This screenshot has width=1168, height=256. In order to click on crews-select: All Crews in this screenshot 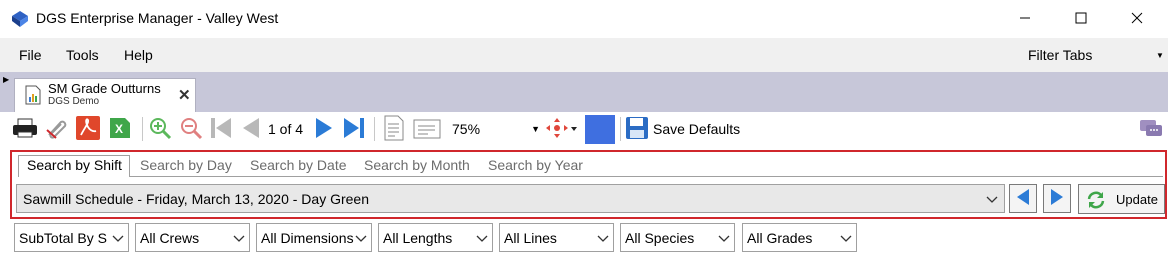, I will do `click(192, 237)`.